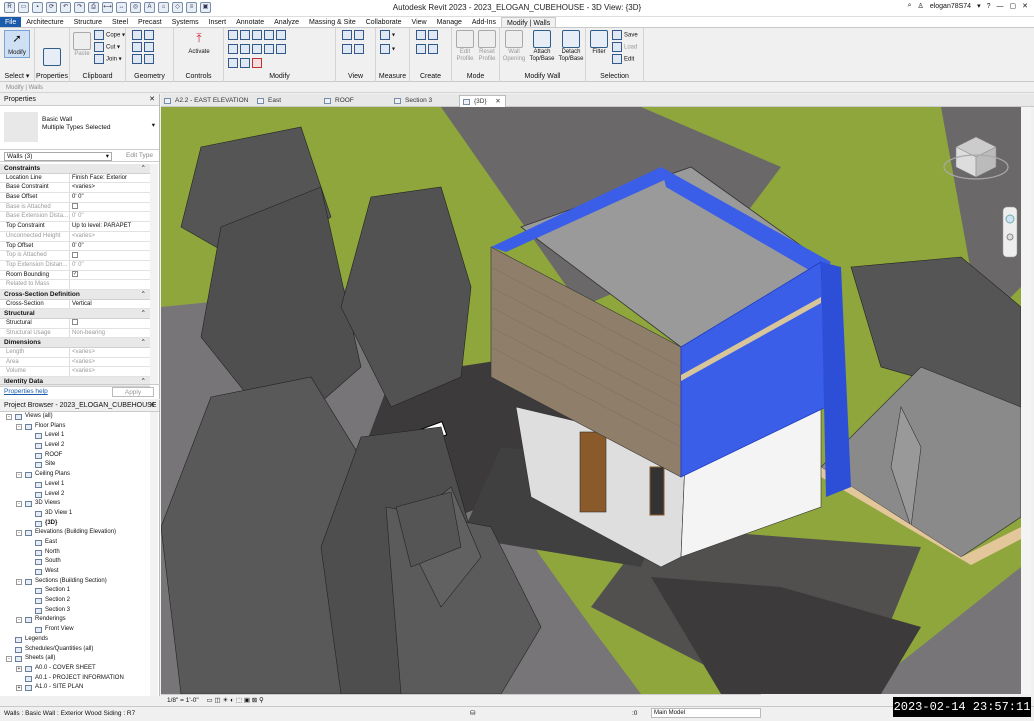 The image size is (1034, 721). What do you see at coordinates (75, 572) in the screenshot?
I see `tree-node: West` at bounding box center [75, 572].